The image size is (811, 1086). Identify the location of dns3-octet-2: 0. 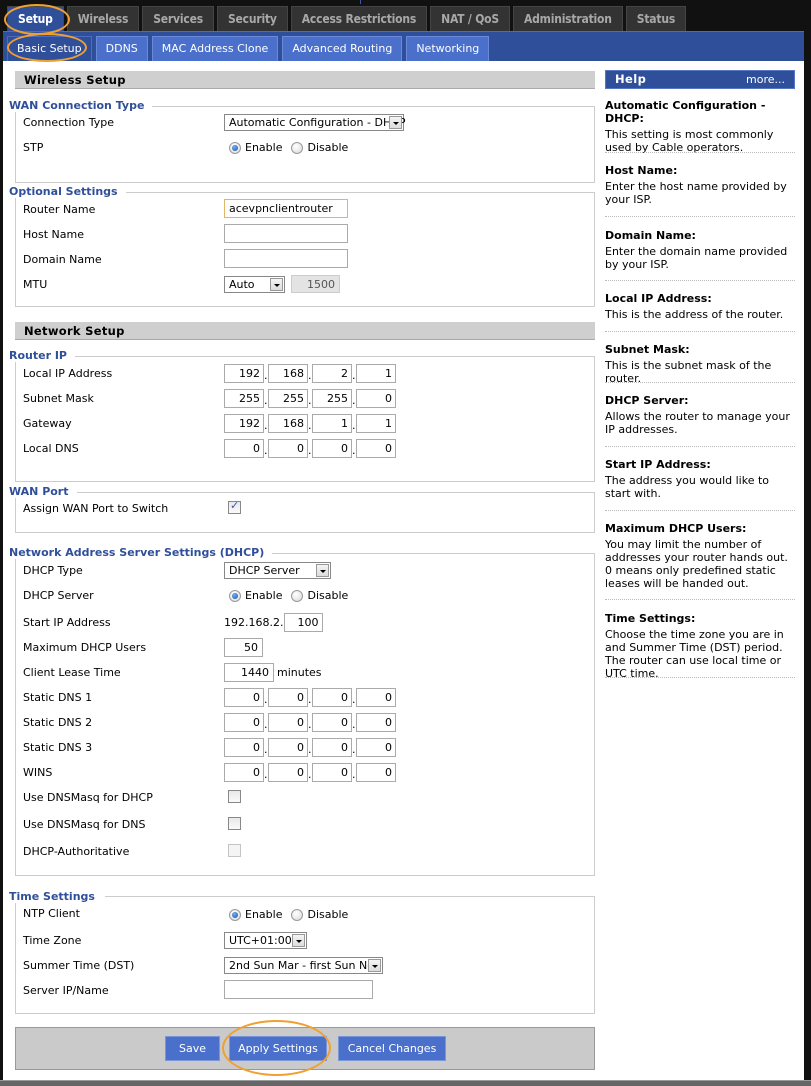
(288, 747).